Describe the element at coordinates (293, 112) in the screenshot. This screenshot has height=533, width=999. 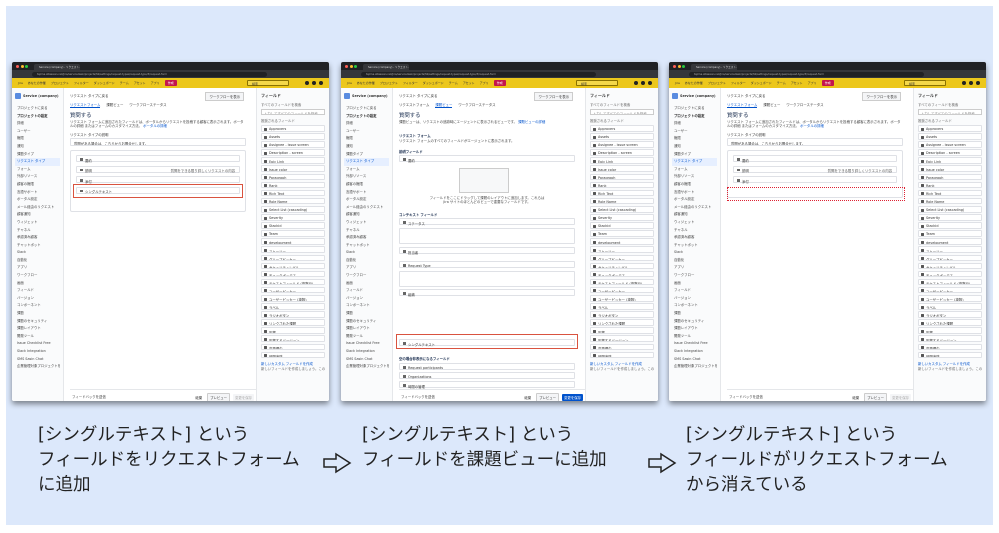
I see `fields-search-input: 入力してすべてのフィールドを検索` at that location.